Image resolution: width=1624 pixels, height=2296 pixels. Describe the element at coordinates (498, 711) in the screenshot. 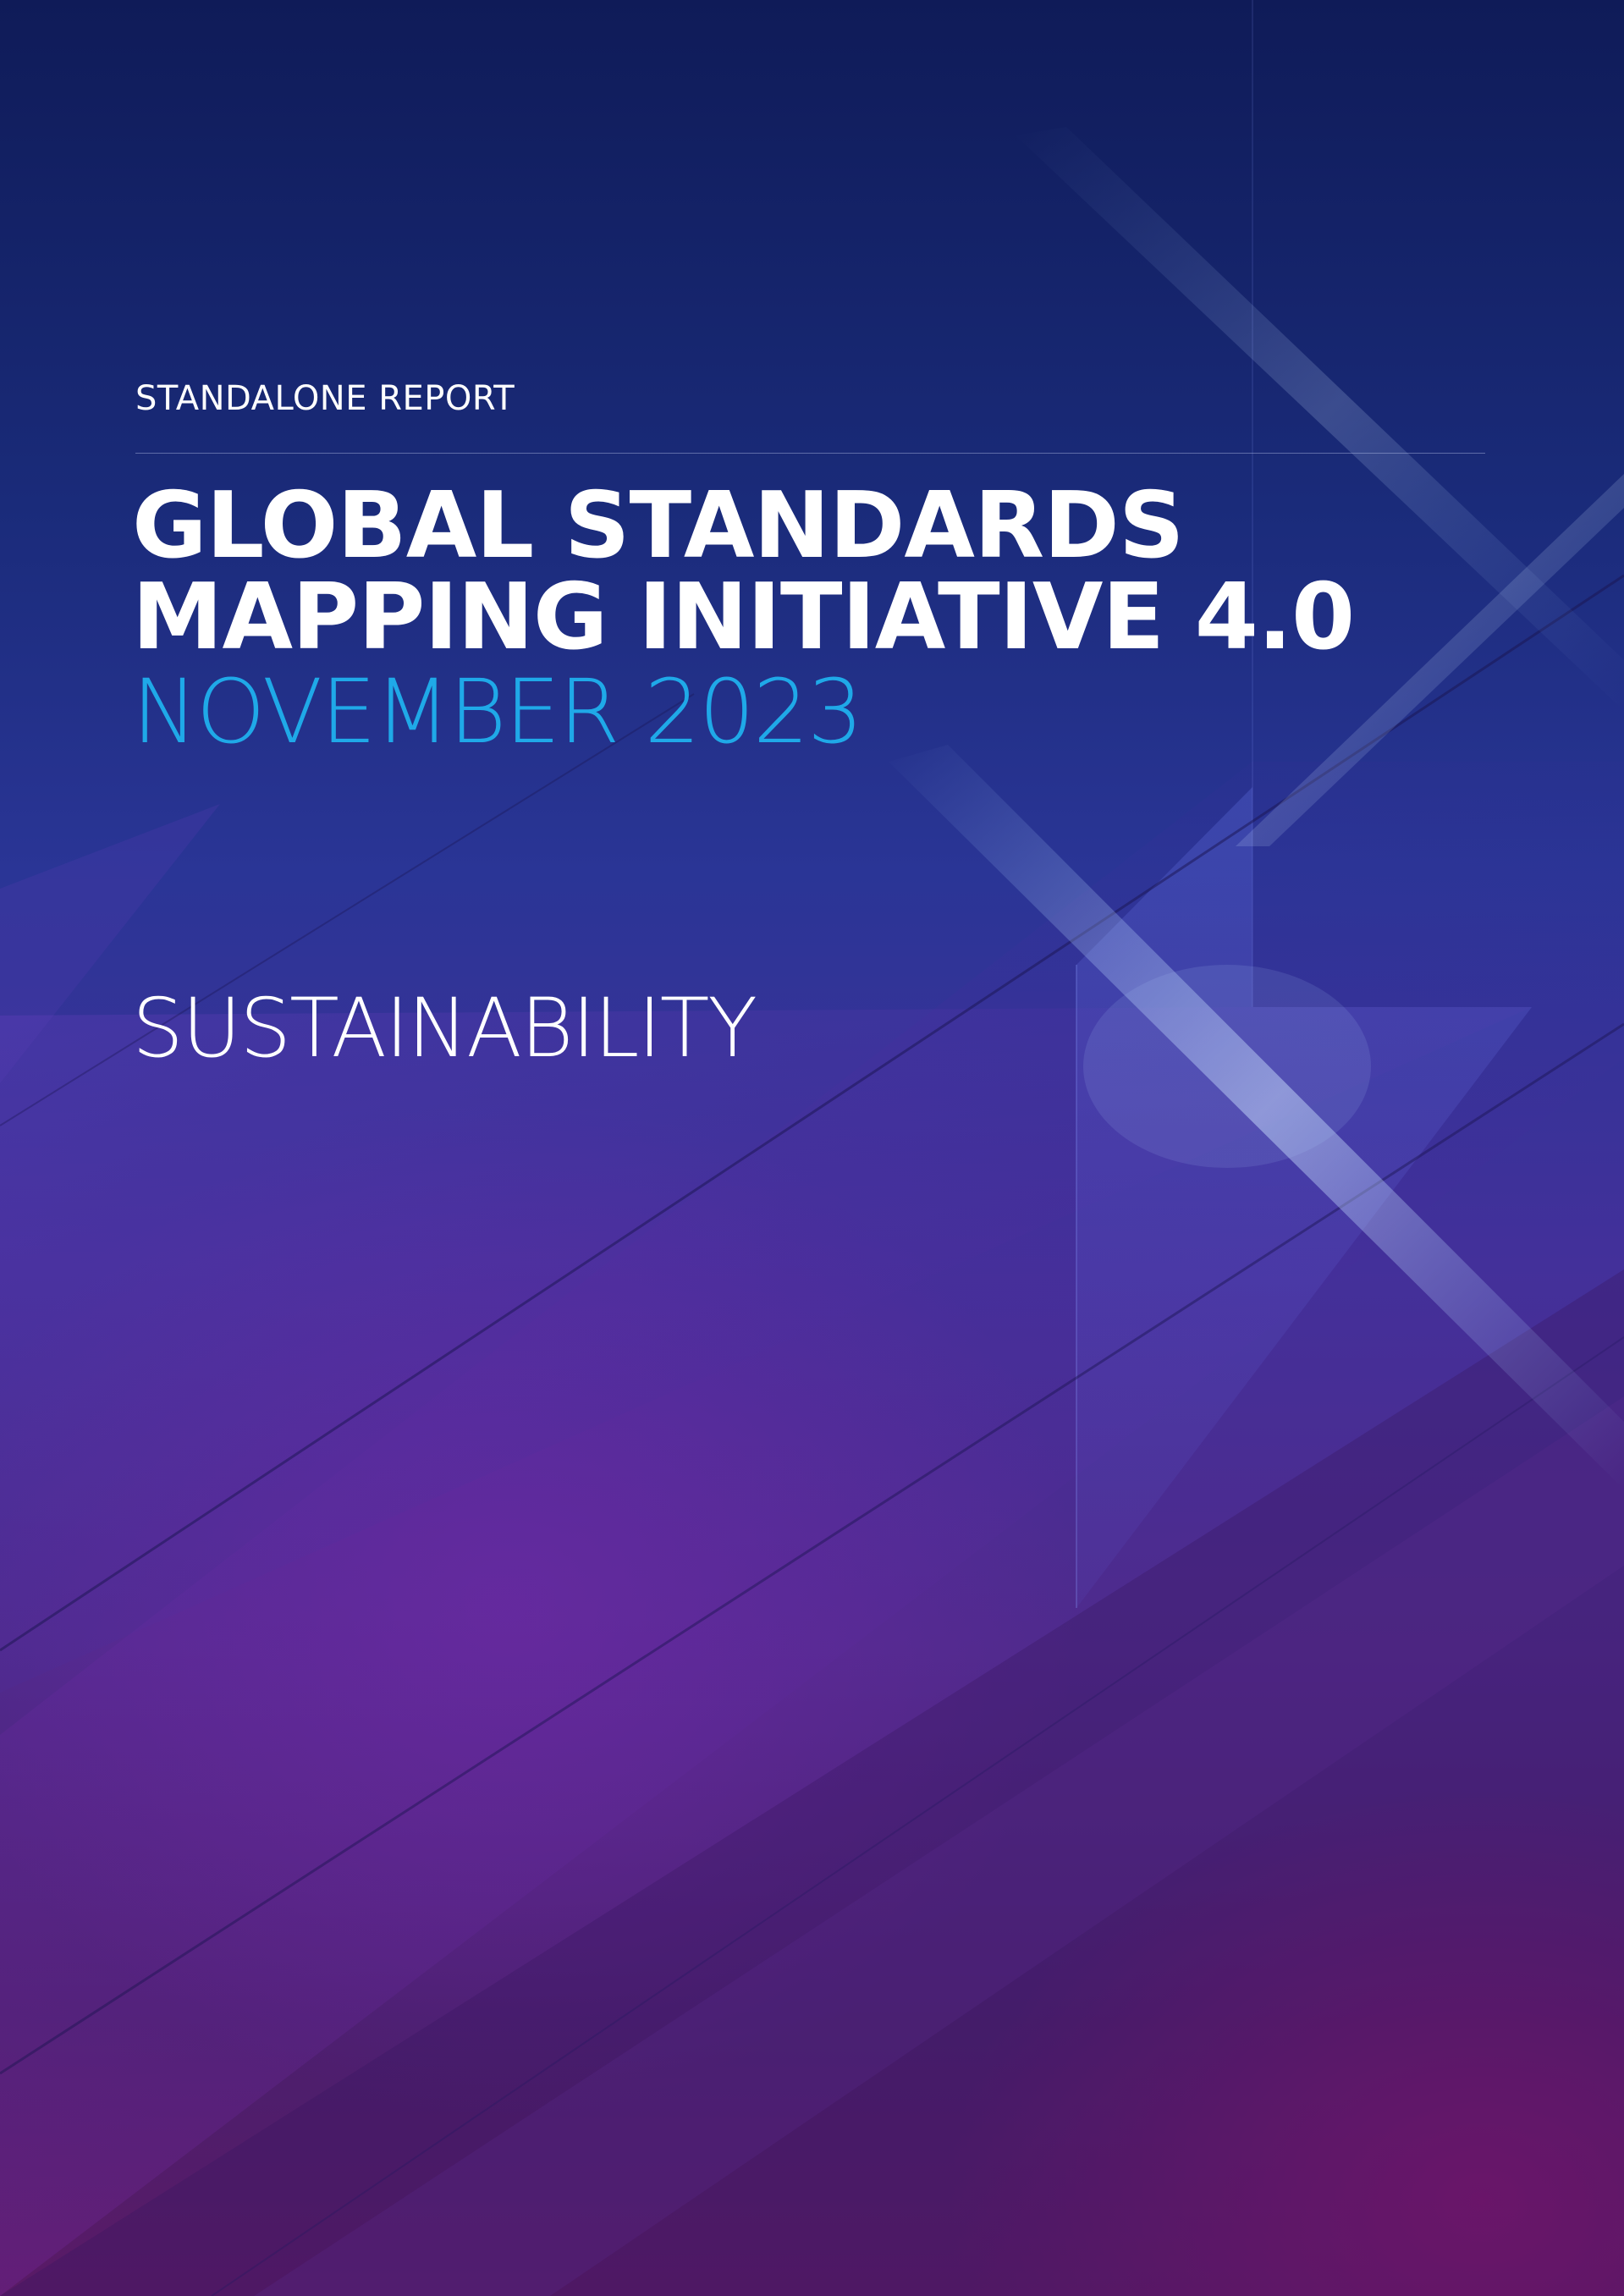

I see `report-date: NOVEMBER 2023` at that location.